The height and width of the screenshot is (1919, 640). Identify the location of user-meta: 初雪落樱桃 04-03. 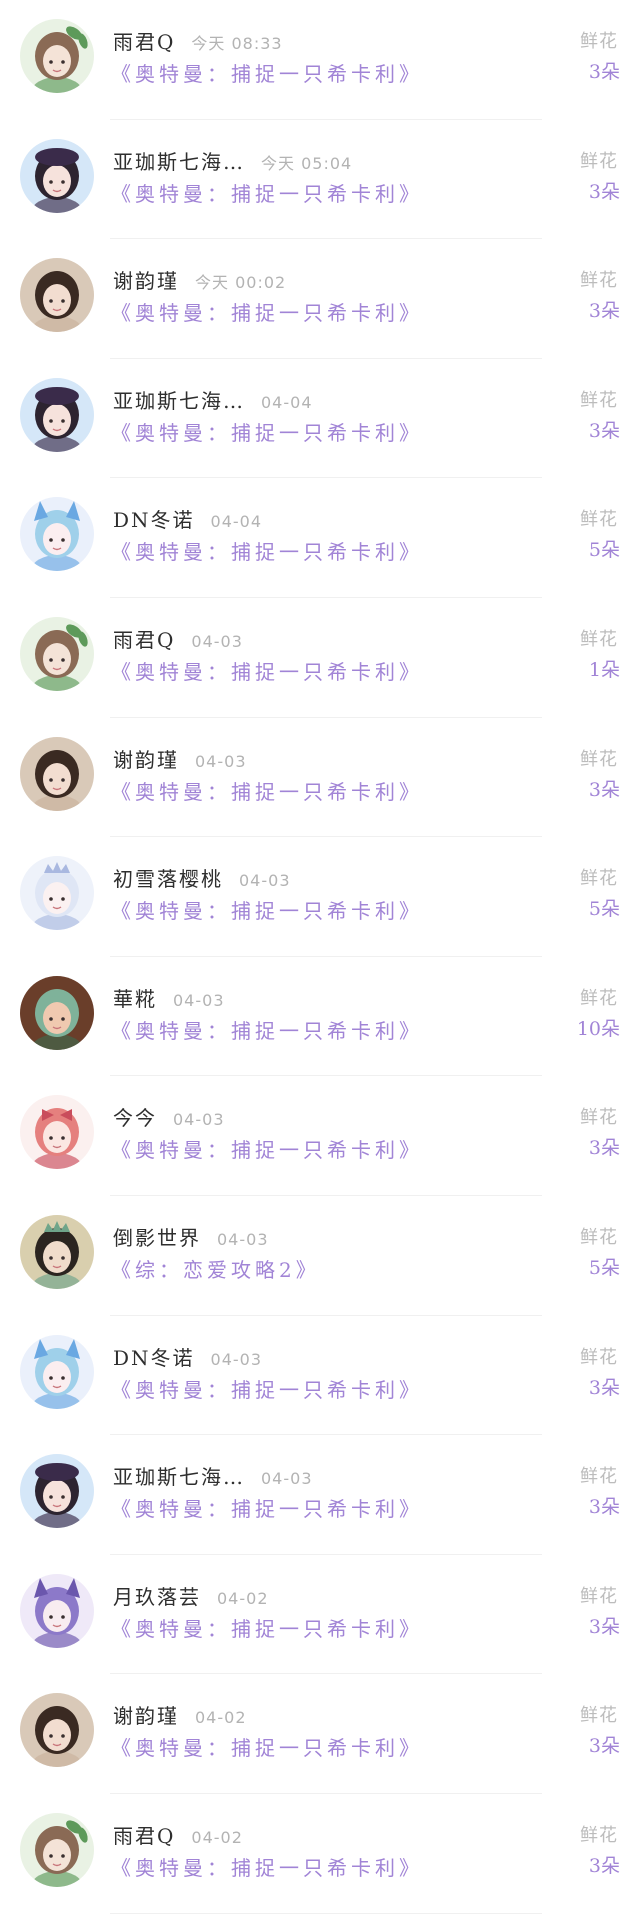
(202, 877).